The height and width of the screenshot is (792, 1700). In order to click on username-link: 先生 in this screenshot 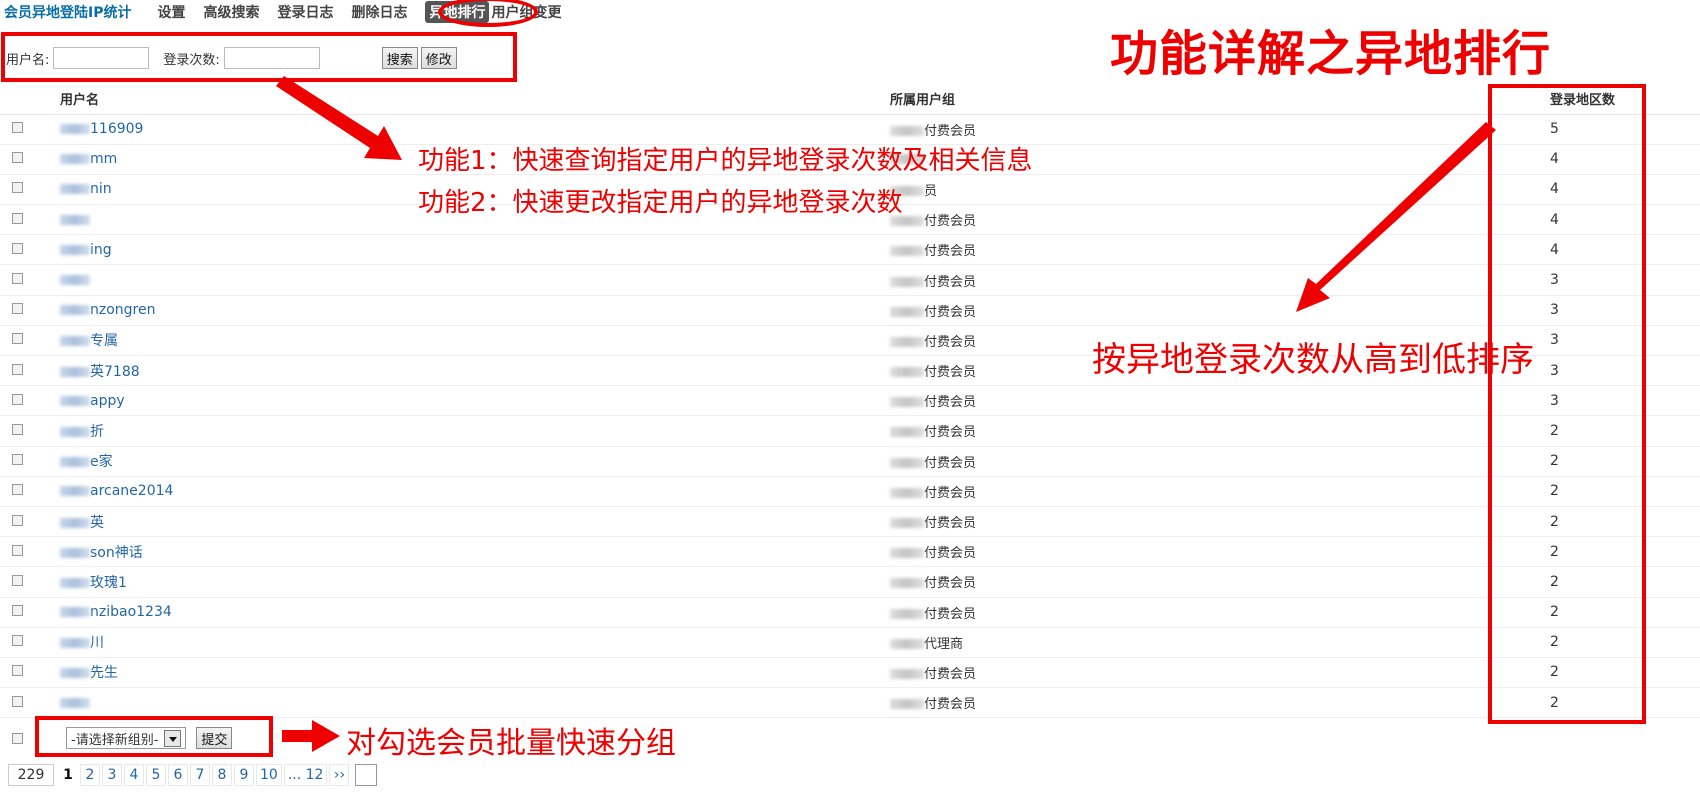, I will do `click(104, 673)`.